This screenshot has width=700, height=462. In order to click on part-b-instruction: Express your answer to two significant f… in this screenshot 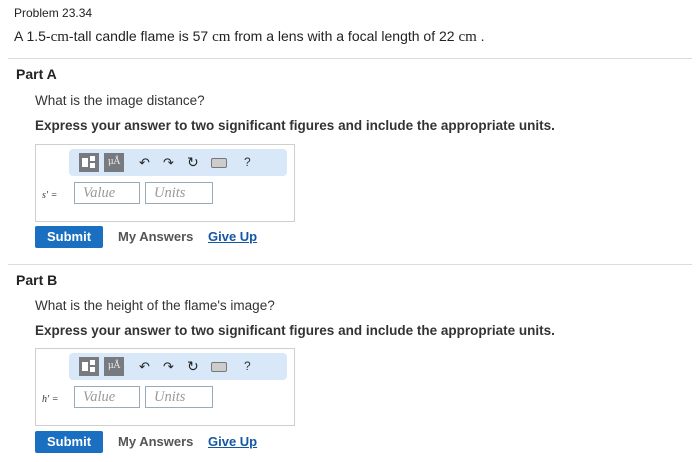, I will do `click(295, 330)`.